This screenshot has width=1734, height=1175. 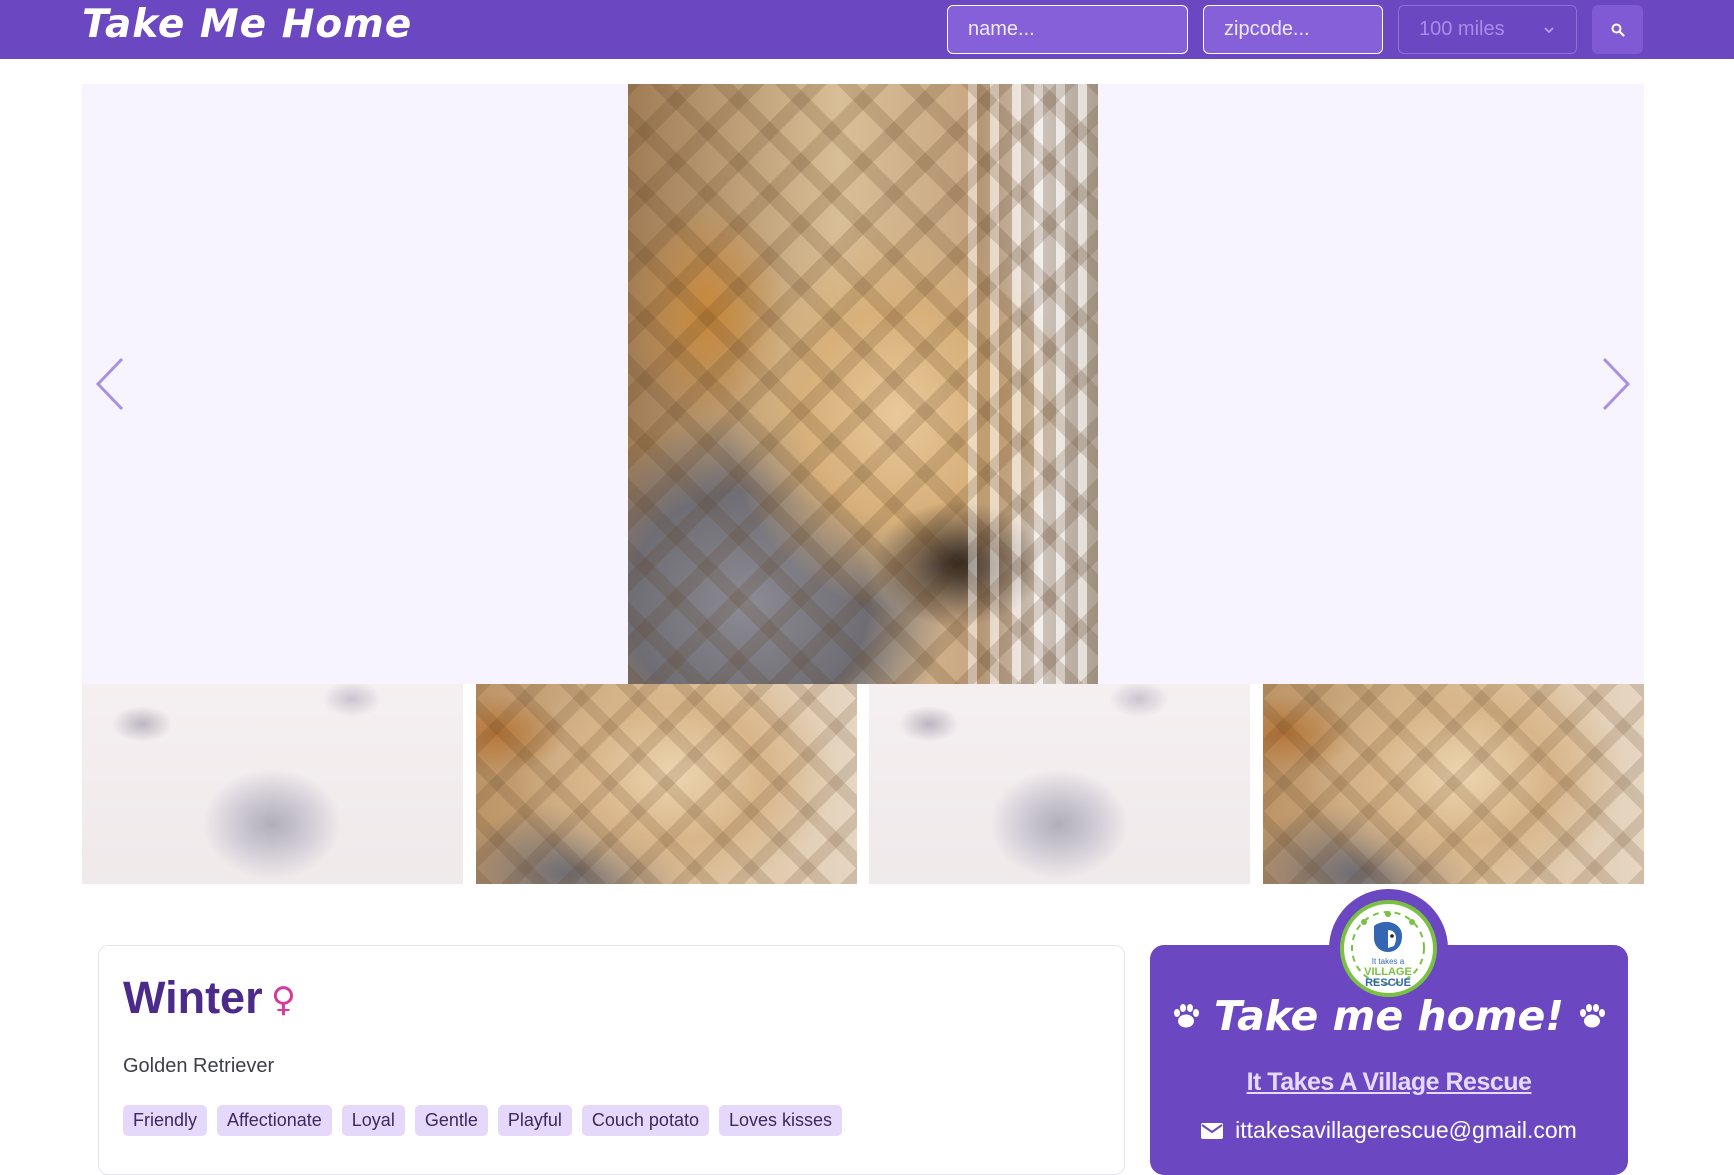 I want to click on tag-playful: Playful, so click(x=534, y=1120).